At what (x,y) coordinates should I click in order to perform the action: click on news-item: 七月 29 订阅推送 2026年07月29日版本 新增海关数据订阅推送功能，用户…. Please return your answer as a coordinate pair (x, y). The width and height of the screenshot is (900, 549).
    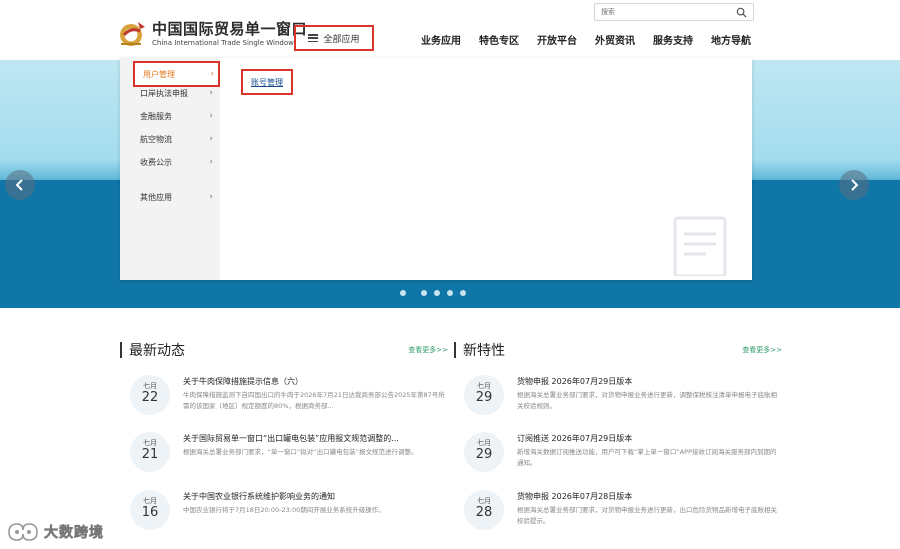
    Looking at the image, I should click on (619, 456).